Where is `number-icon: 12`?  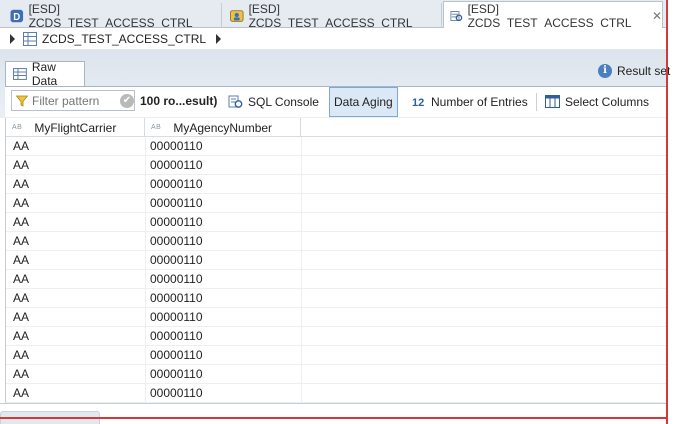 number-icon: 12 is located at coordinates (418, 103).